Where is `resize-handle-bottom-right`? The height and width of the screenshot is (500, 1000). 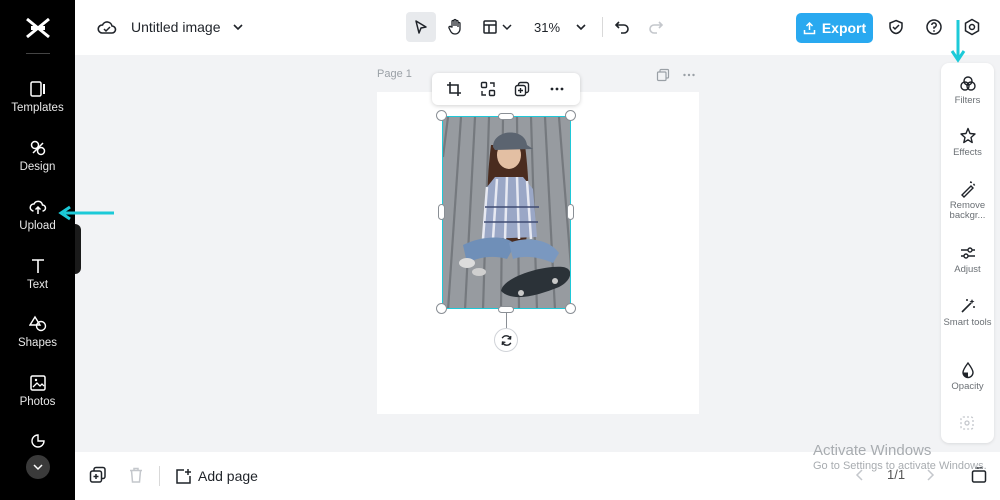 resize-handle-bottom-right is located at coordinates (570, 308).